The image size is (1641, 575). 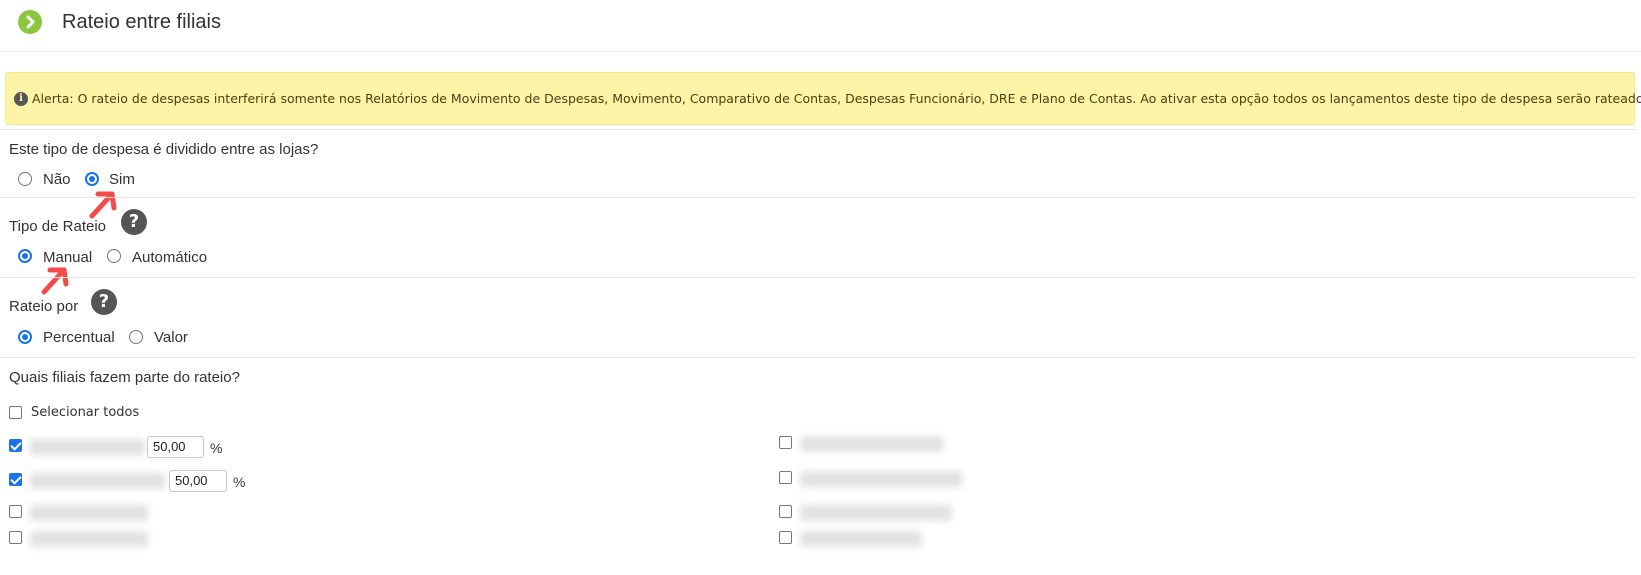 What do you see at coordinates (141, 22) in the screenshot?
I see `page-title: Rateio entre filiais` at bounding box center [141, 22].